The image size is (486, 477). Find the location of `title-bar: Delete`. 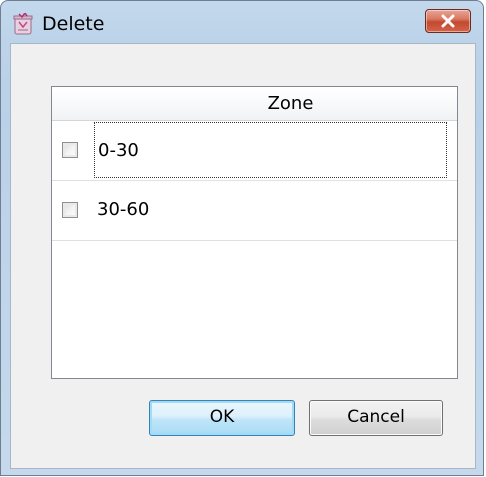

title-bar: Delete is located at coordinates (242, 22).